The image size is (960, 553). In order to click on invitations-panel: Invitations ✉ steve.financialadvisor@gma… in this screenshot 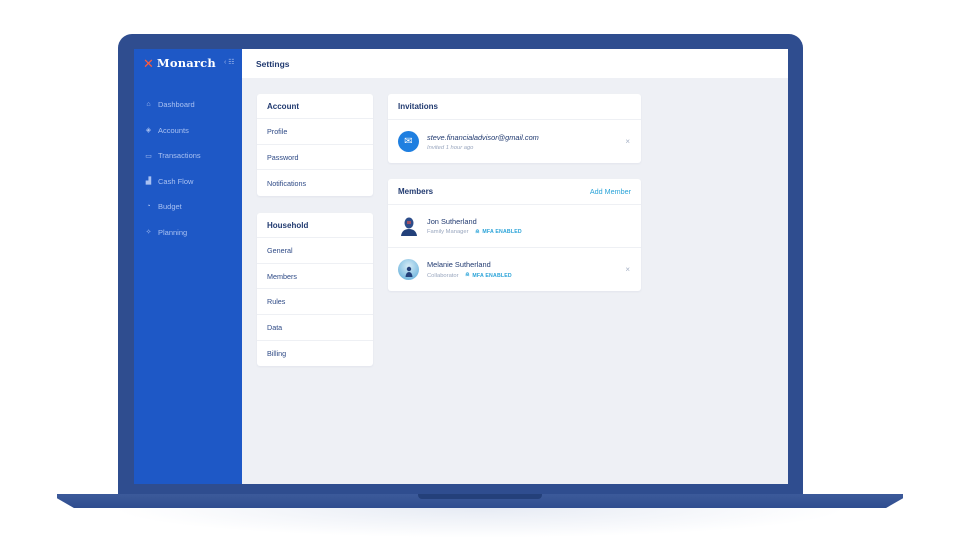, I will do `click(514, 128)`.